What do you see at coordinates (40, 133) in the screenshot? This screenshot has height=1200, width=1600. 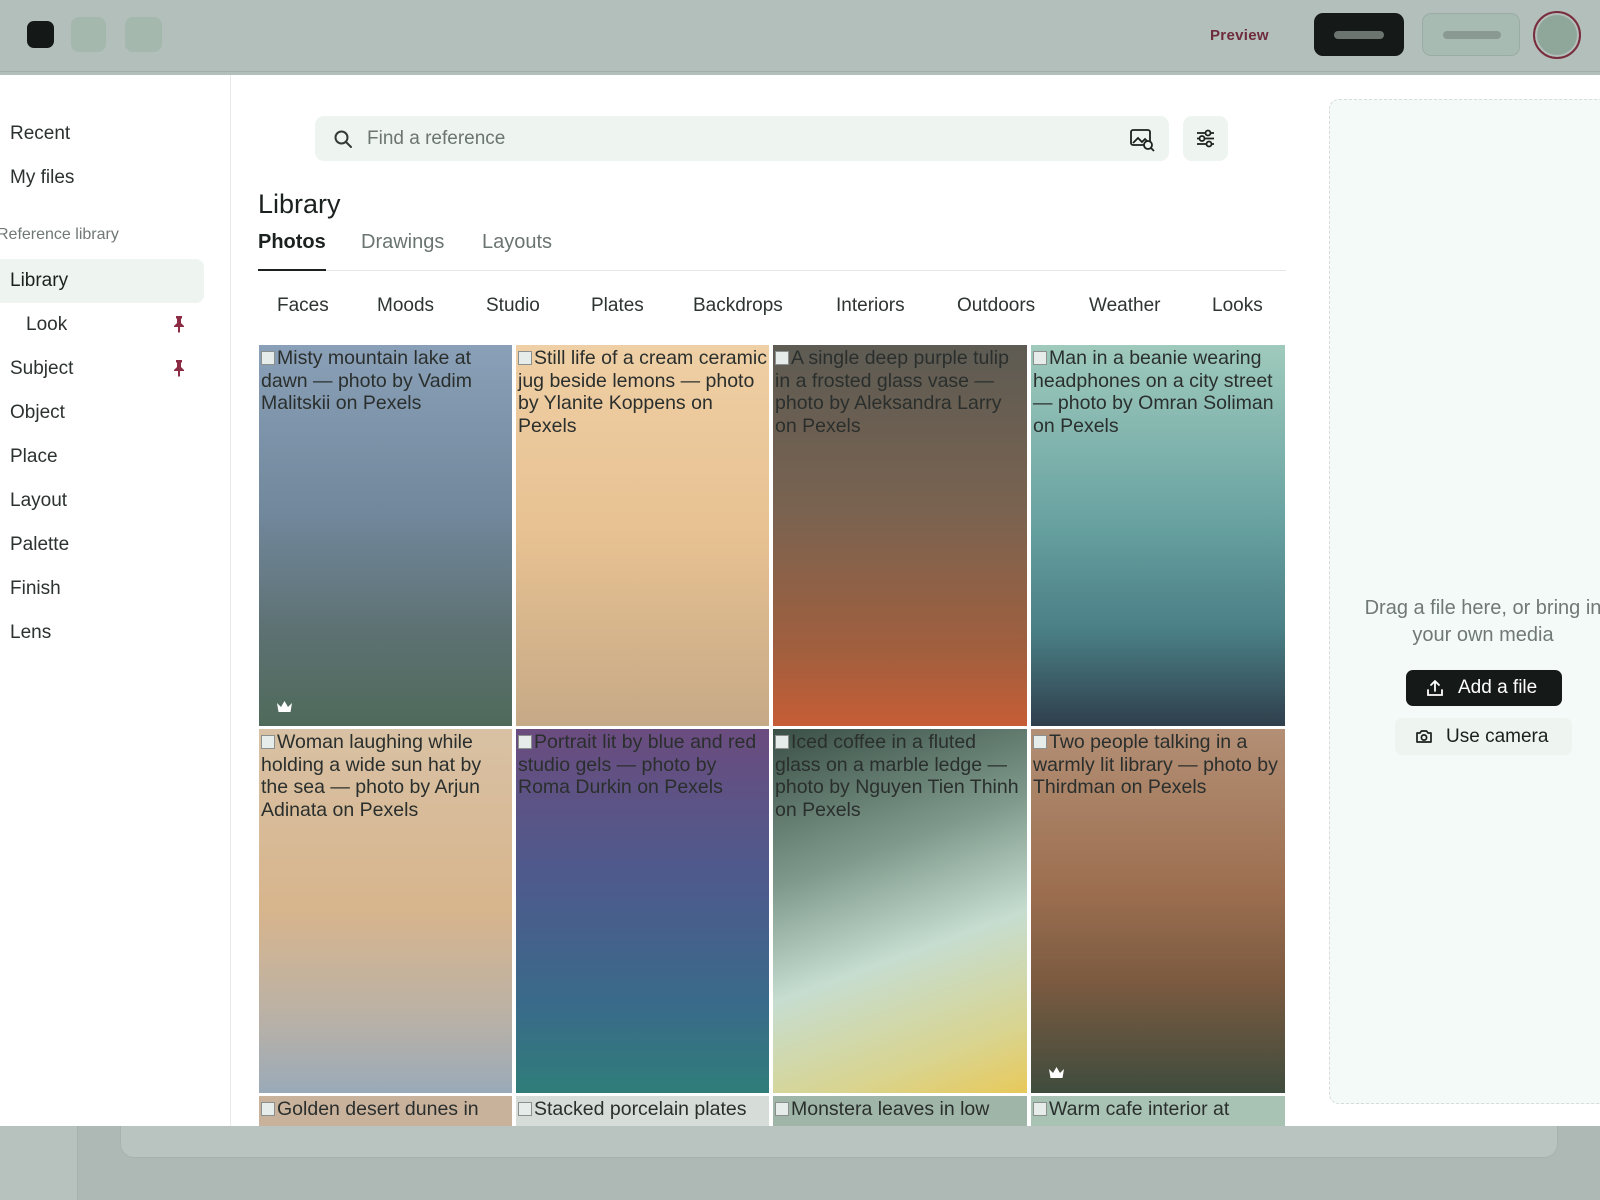 I see `sidebar-item-label: Recent` at bounding box center [40, 133].